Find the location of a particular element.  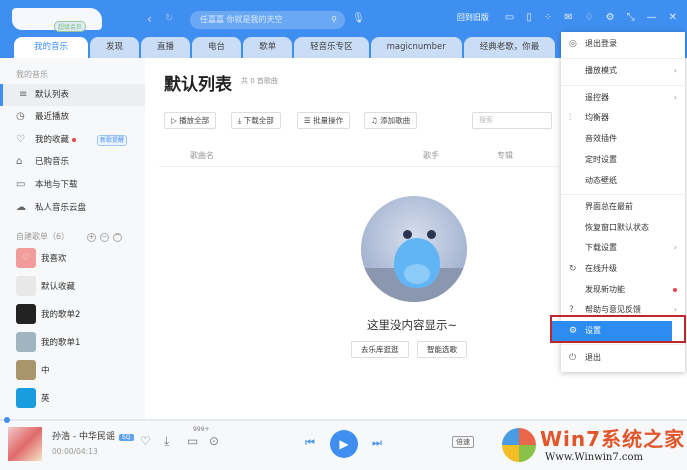

sidebar-item-default-list: ≡ 默认列表 is located at coordinates (72, 95).